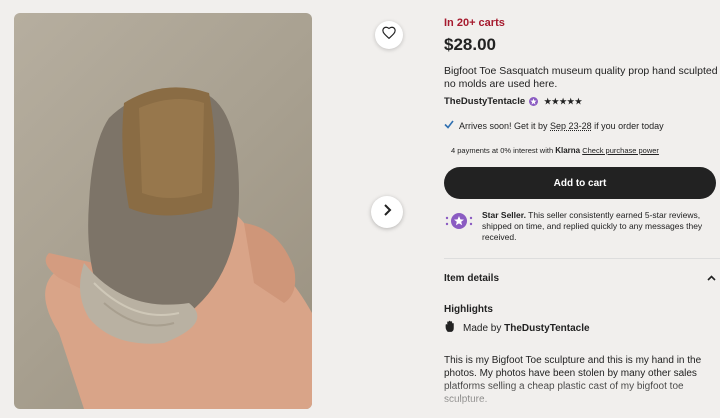 The image size is (720, 418). I want to click on made-by-row: Made by TheDustyTentacle, so click(517, 328).